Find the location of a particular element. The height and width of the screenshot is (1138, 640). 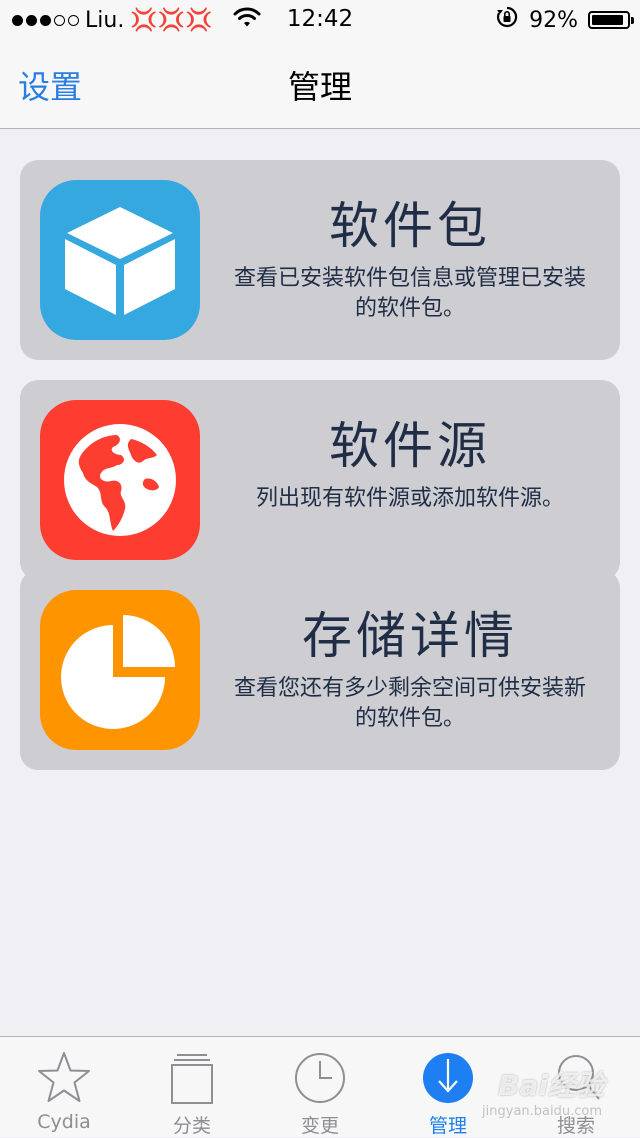

packages-title: 软件包 is located at coordinates (410, 226).